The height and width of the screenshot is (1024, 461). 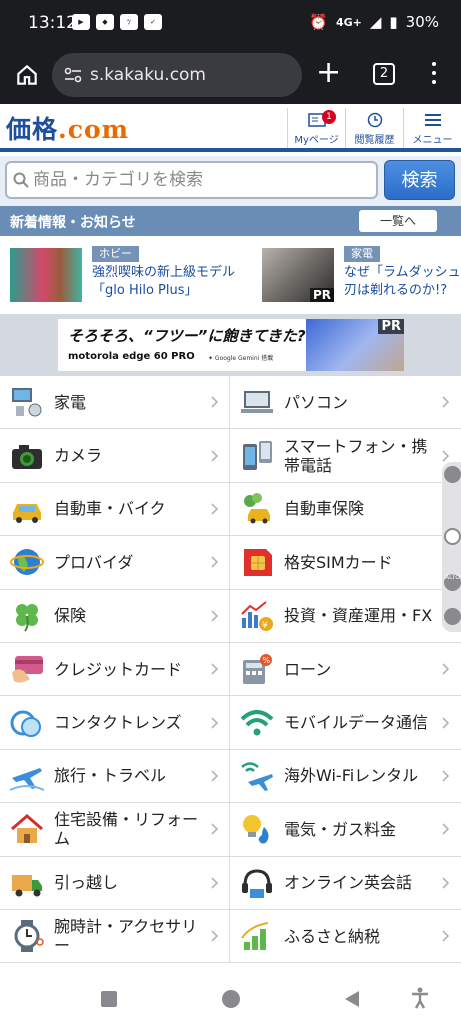 I want to click on category-item: ¥ 投資・資産運用・FX, so click(x=345, y=616).